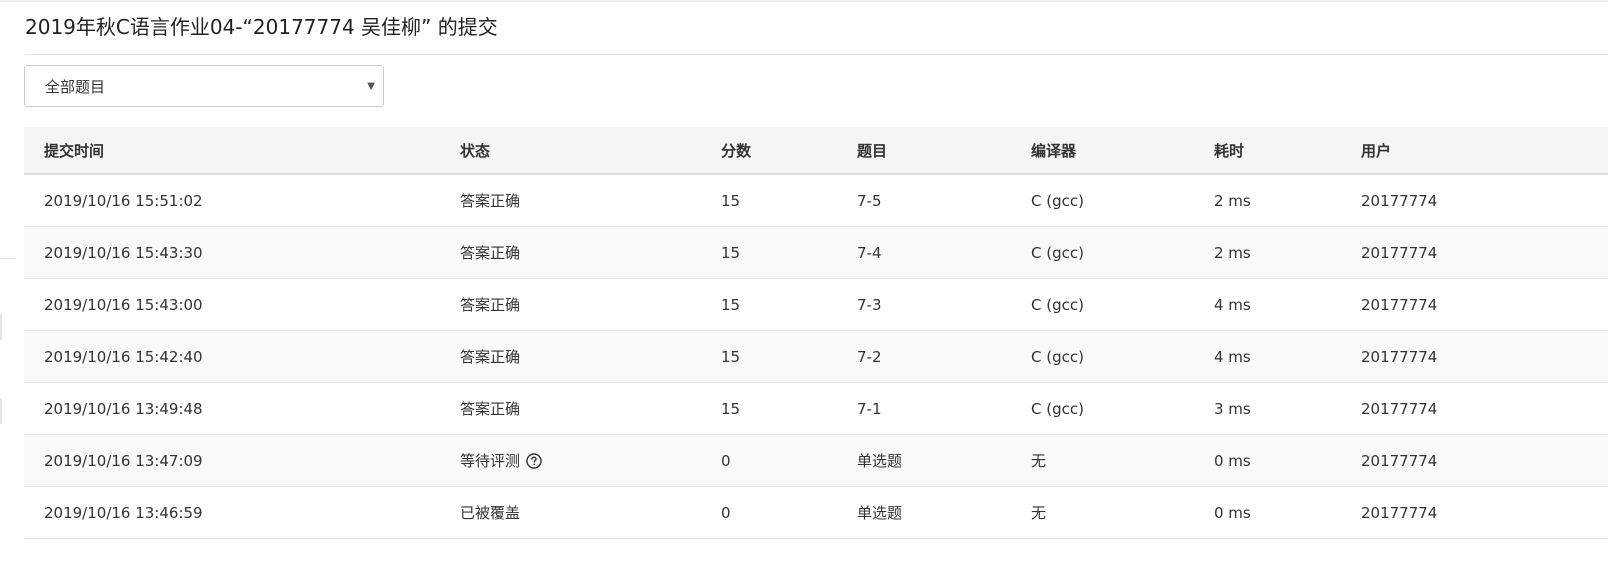 This screenshot has height=585, width=1608. I want to click on cell-problem-link: 7-2, so click(924, 356).